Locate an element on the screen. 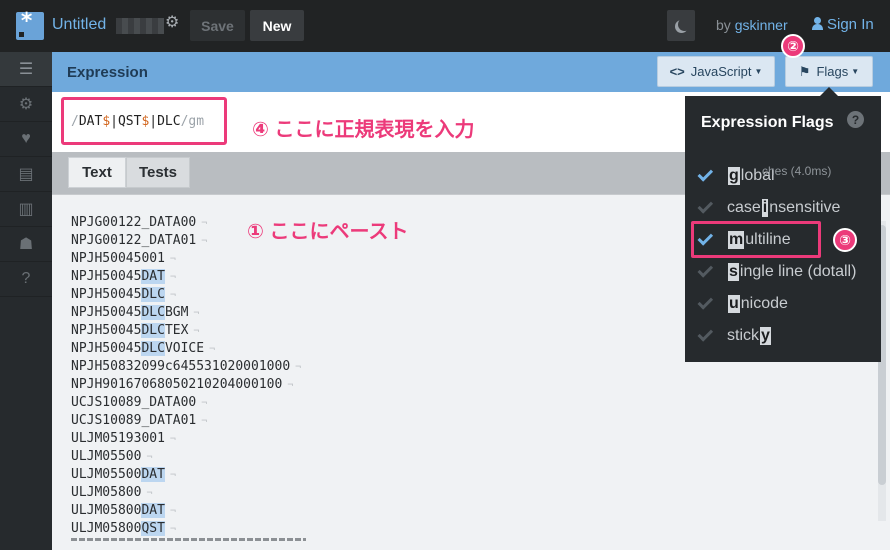 The width and height of the screenshot is (890, 550). text-line: UCJS10089_DATA00 ¬ is located at coordinates (186, 403).